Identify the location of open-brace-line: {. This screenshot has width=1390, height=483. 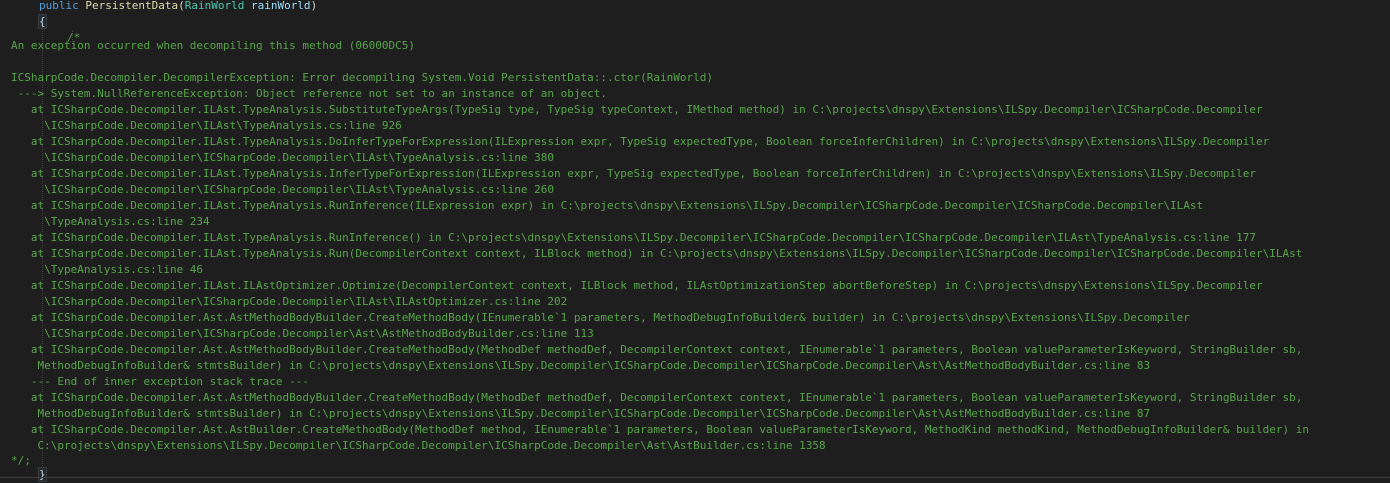
(42, 22).